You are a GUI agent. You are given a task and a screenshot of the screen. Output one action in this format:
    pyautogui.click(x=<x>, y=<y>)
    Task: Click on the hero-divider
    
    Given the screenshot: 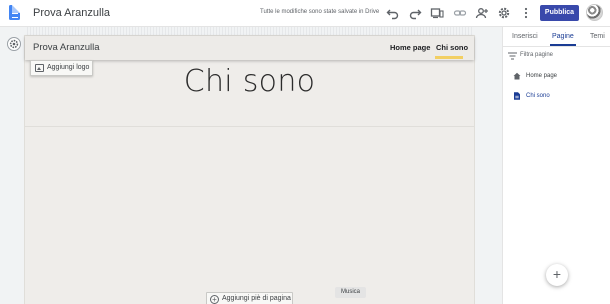 What is the action you would take?
    pyautogui.click(x=249, y=126)
    